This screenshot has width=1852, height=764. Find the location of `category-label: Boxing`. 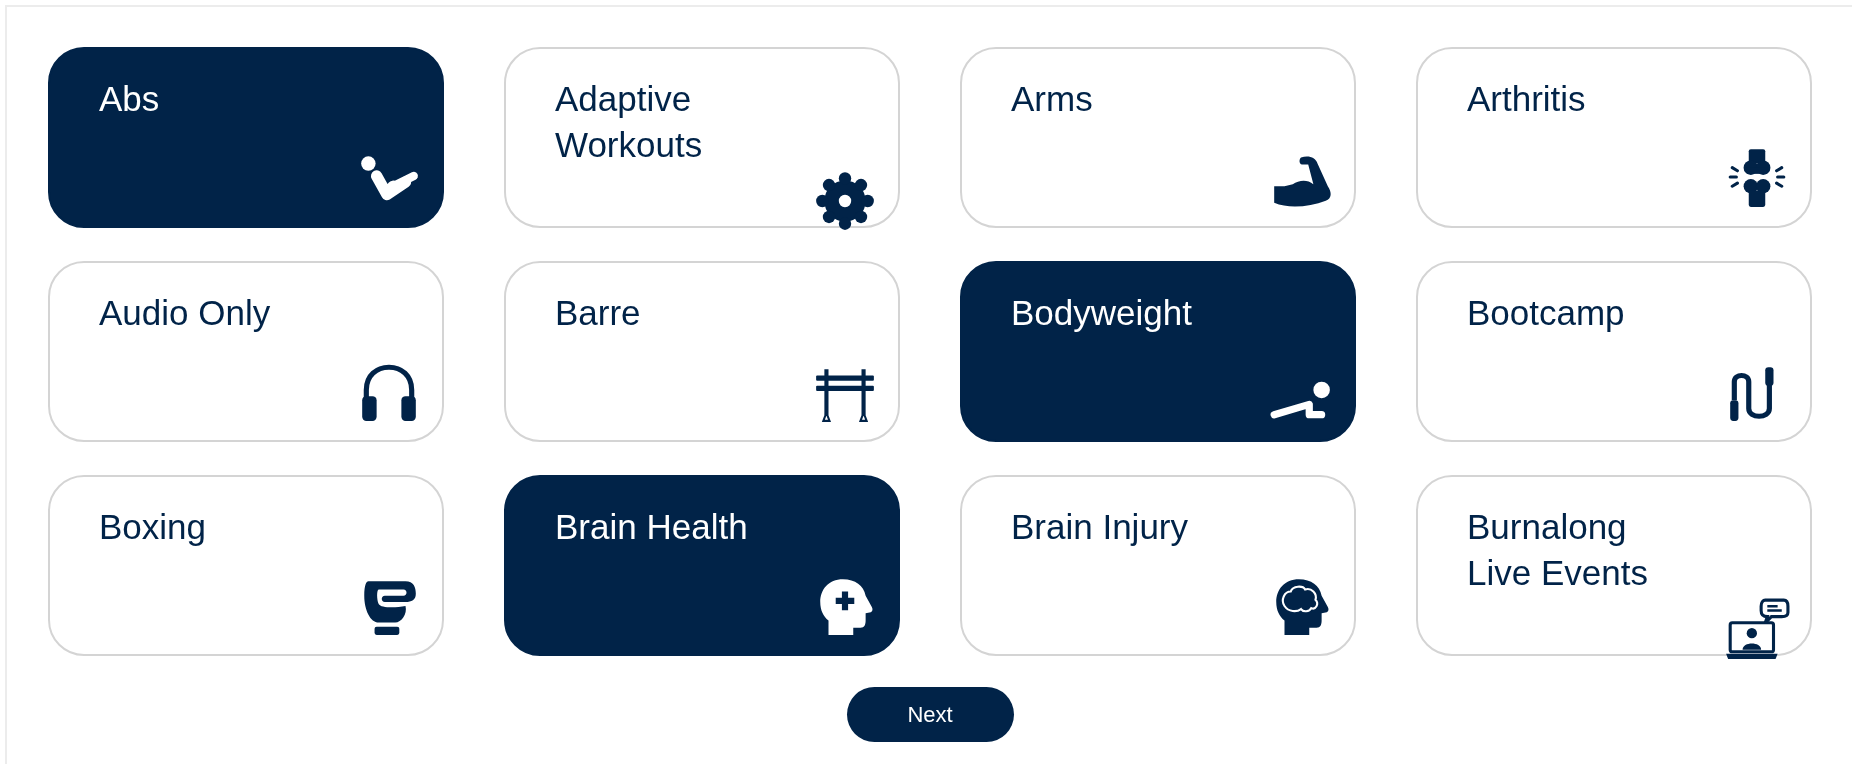

category-label: Boxing is located at coordinates (153, 527).